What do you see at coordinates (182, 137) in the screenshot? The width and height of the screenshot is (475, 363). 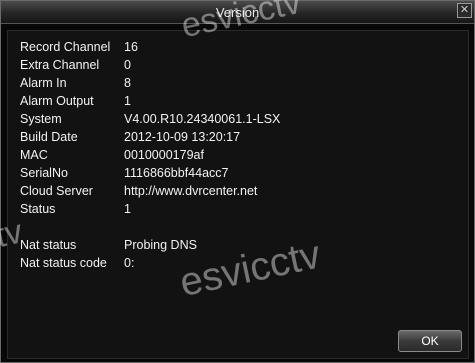 I see `info-value: 2012-10-09 13:20:17` at bounding box center [182, 137].